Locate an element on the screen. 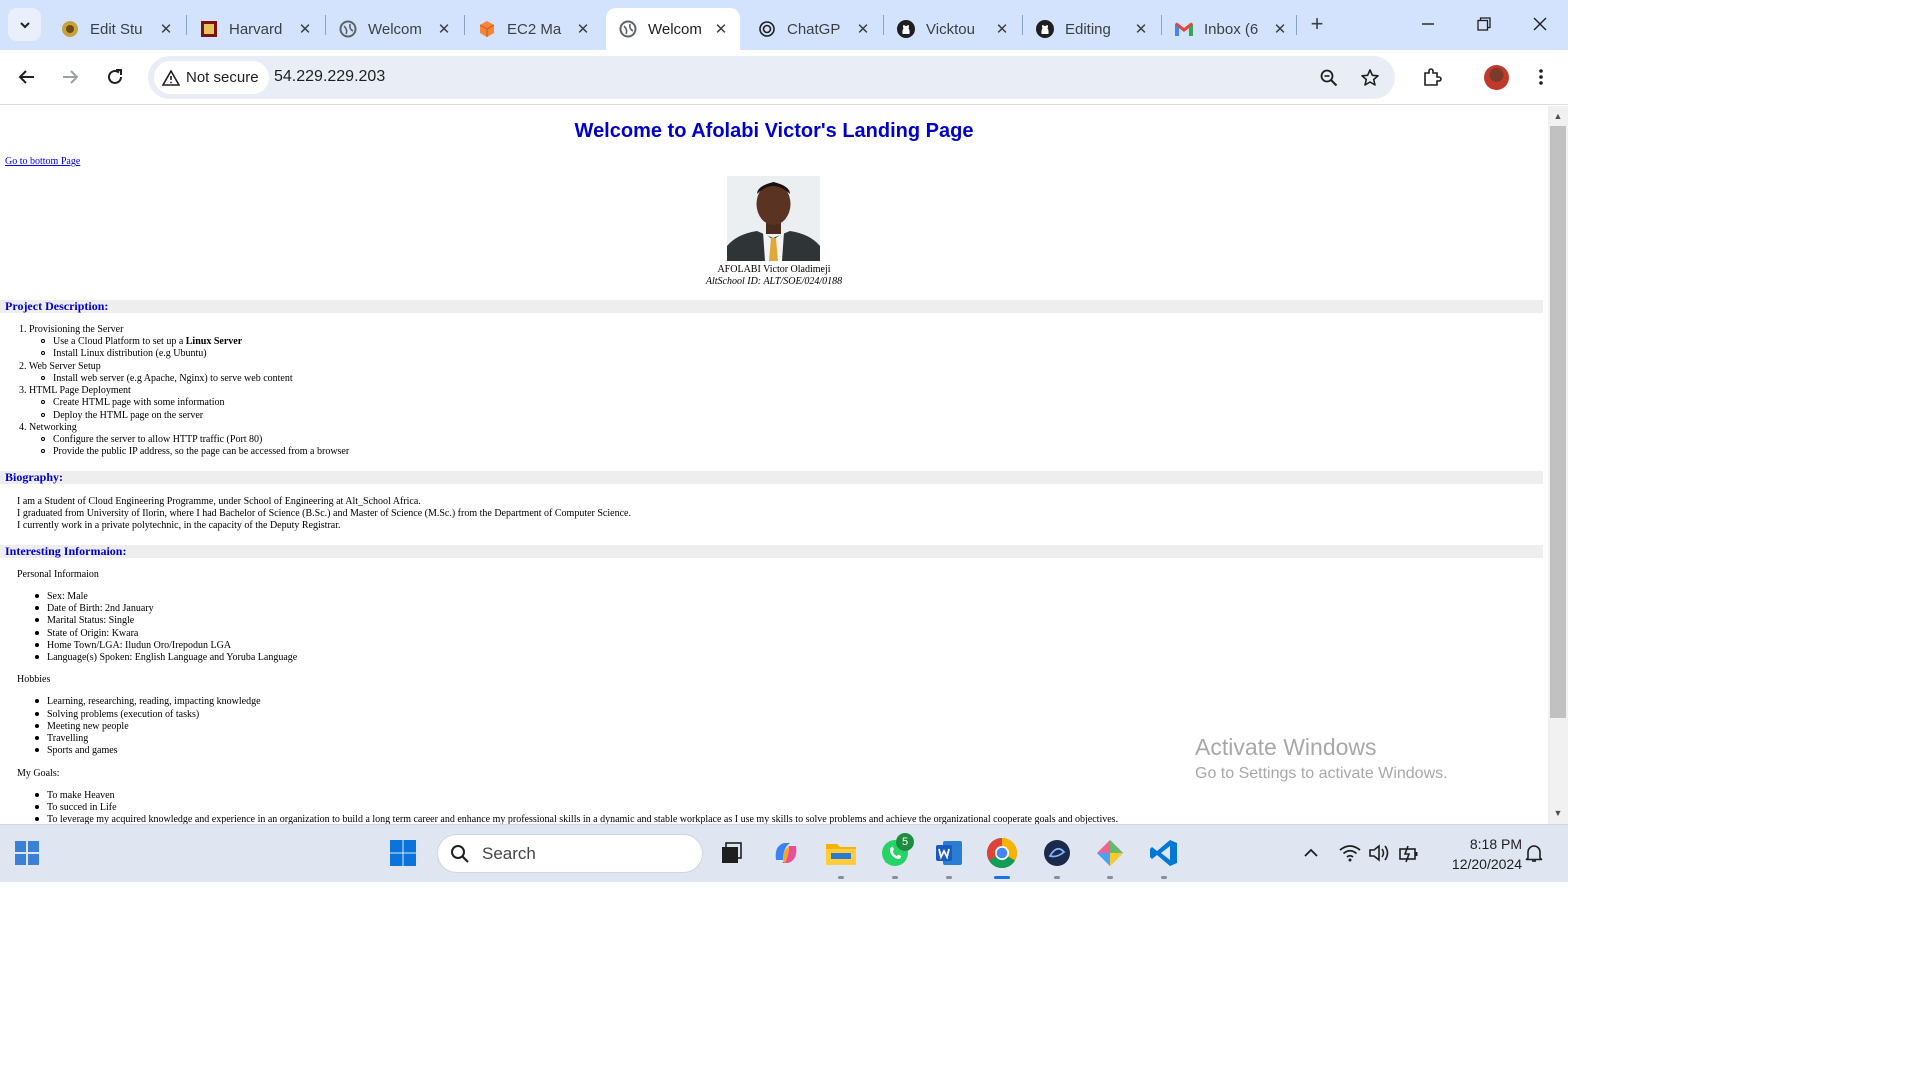 The width and height of the screenshot is (1920, 1080). wifi-icon is located at coordinates (1350, 853).